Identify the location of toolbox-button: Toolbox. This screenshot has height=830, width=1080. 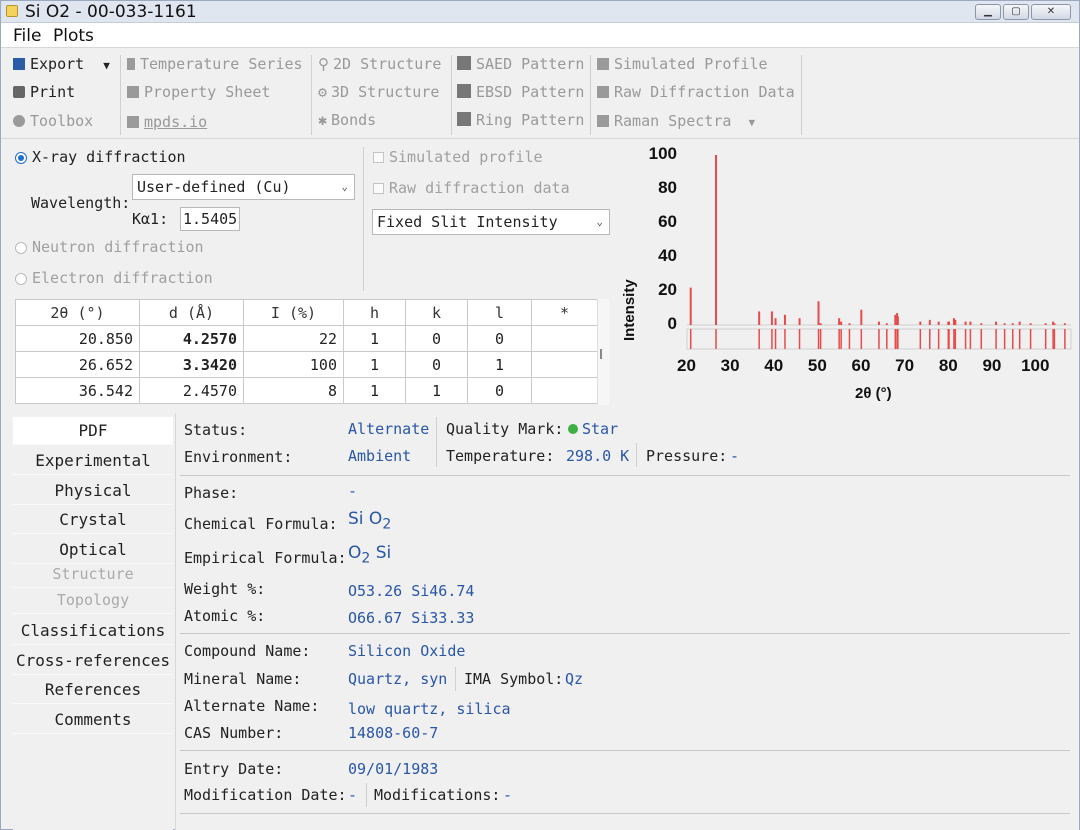
(53, 121).